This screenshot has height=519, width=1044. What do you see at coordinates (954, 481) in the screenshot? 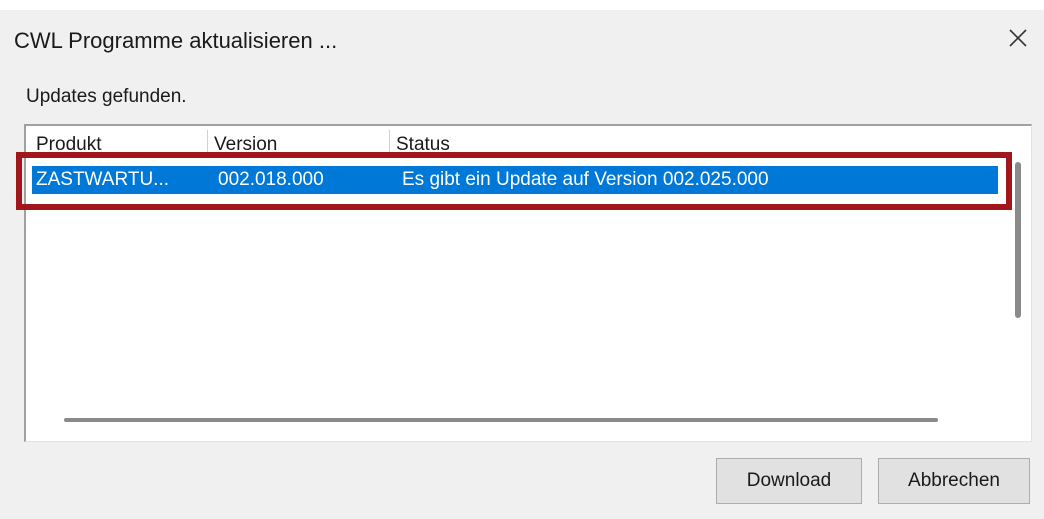
I see `cancel-button: Abbrechen` at bounding box center [954, 481].